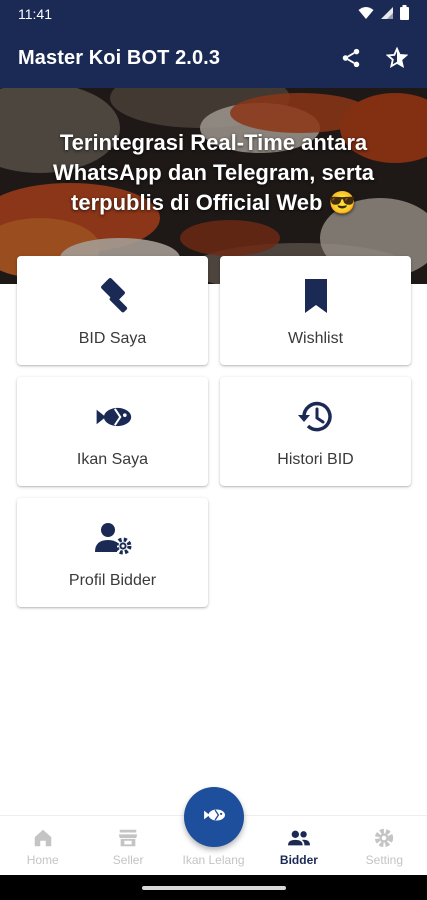 The width and height of the screenshot is (427, 900). What do you see at coordinates (43, 838) in the screenshot?
I see `home-icon` at bounding box center [43, 838].